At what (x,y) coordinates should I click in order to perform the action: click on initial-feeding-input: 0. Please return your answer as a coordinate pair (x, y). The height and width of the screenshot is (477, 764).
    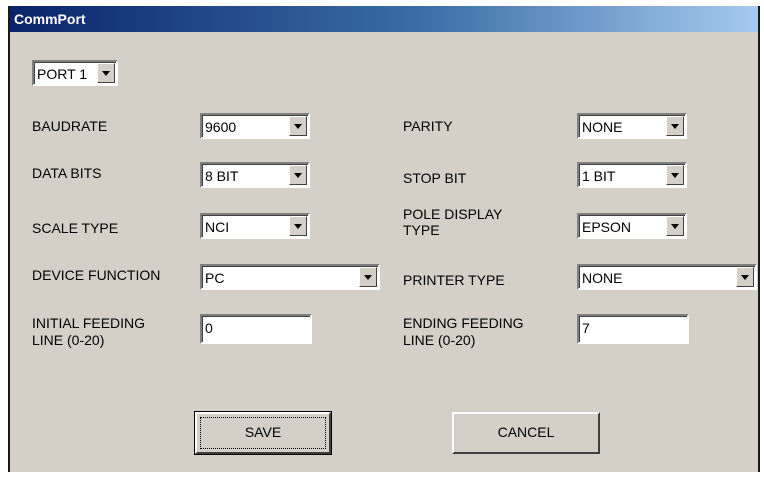
    Looking at the image, I should click on (256, 329).